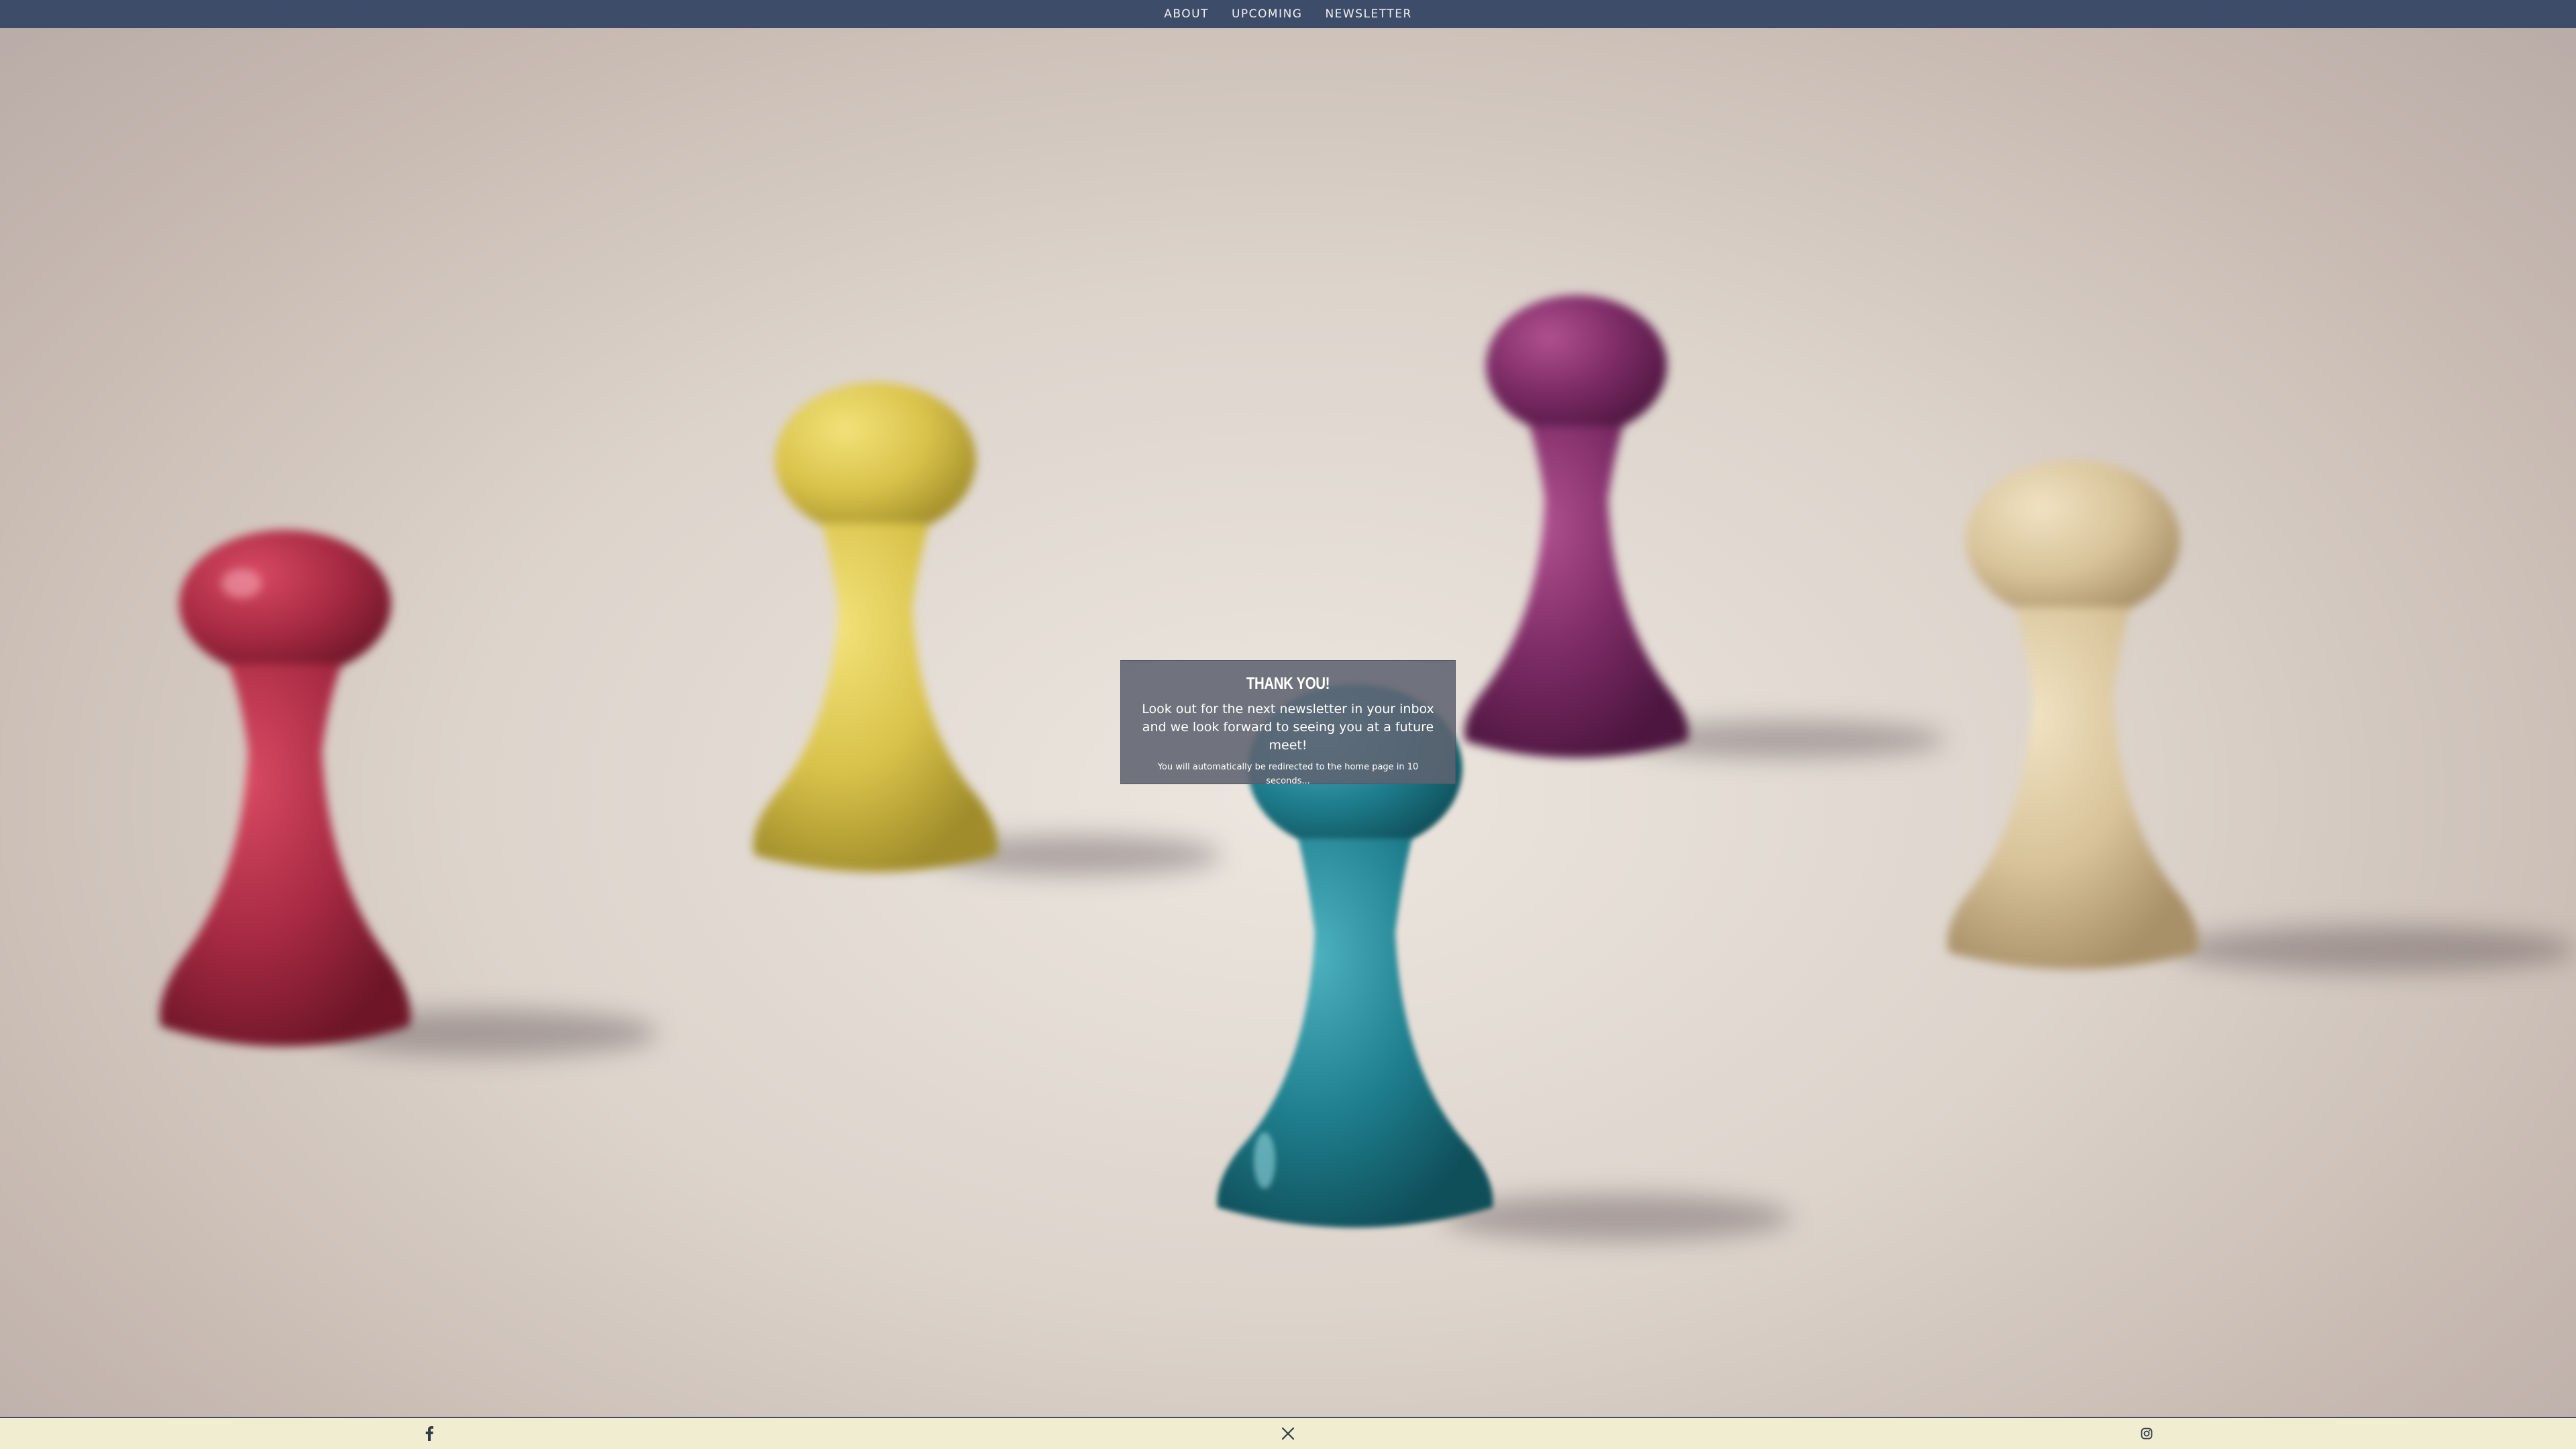 The image size is (2576, 1449). What do you see at coordinates (1267, 14) in the screenshot?
I see `nav-upcoming-link: UPCOMING` at bounding box center [1267, 14].